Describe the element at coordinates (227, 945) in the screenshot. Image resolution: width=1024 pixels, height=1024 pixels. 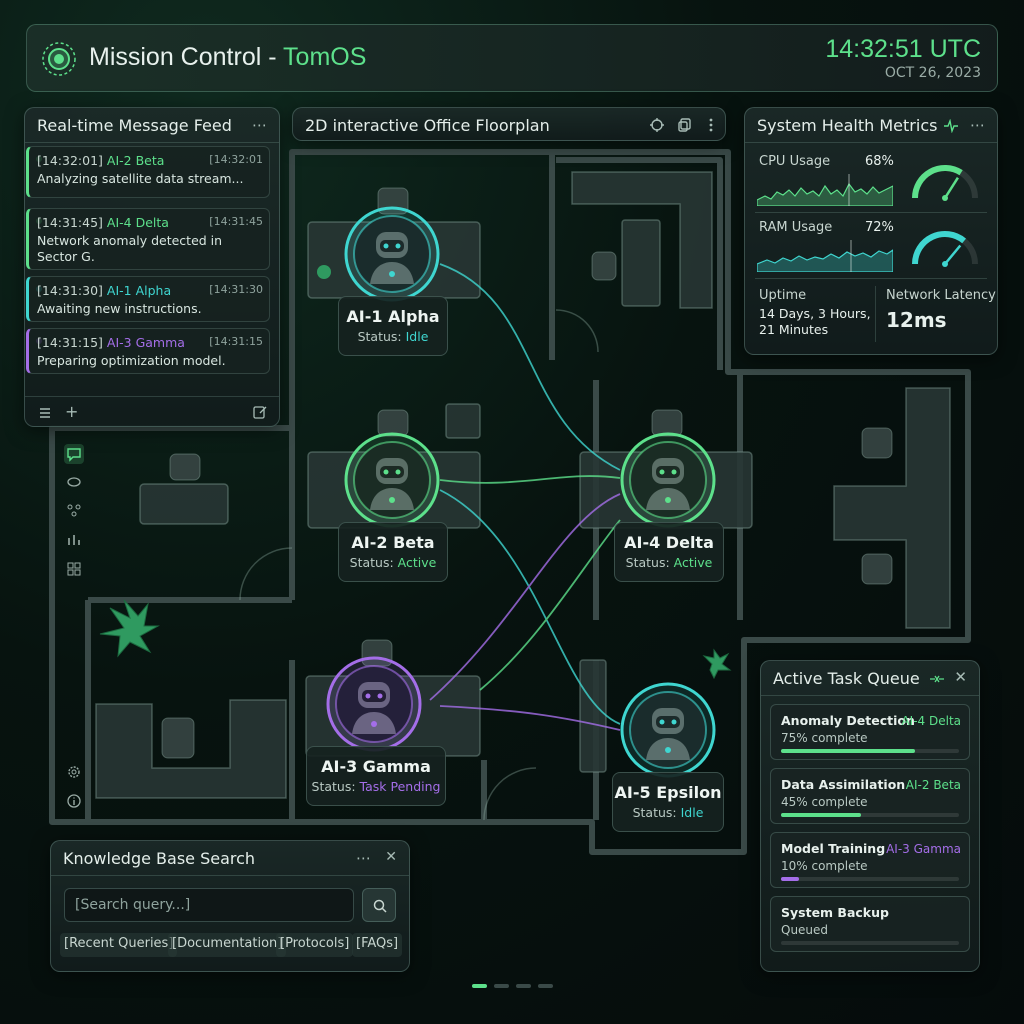
I see `chip-documentation: [Documentation]` at that location.